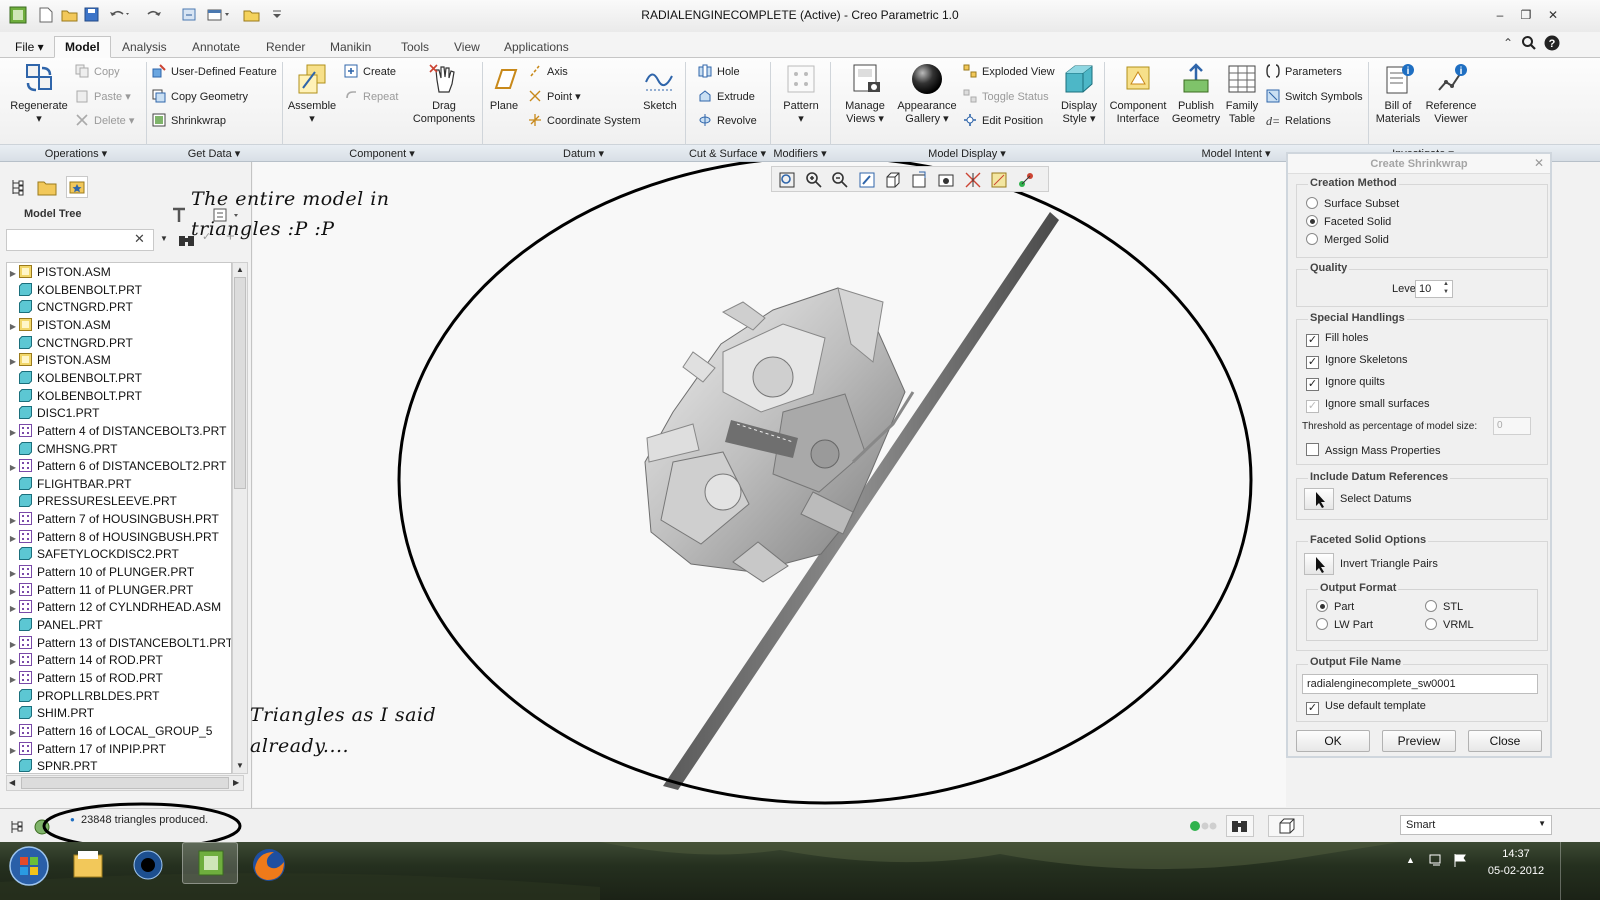 The image size is (1600, 900). What do you see at coordinates (1526, 15) in the screenshot?
I see `restore-icon: ❐` at bounding box center [1526, 15].